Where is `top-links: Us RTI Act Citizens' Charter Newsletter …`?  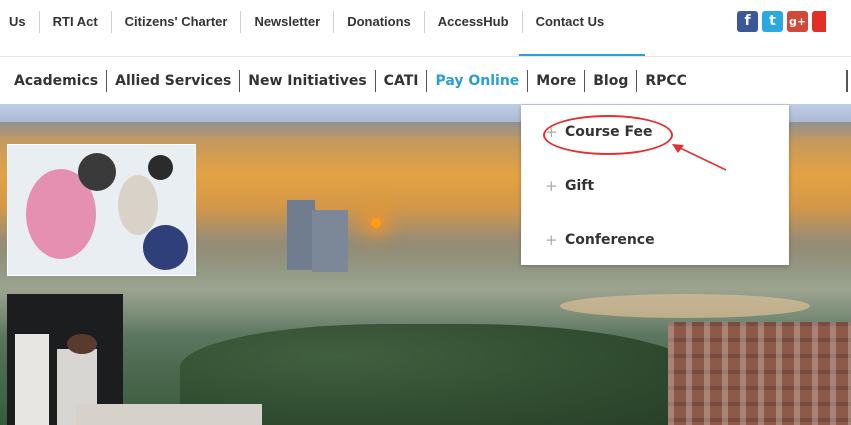 top-links: Us RTI Act Citizens' Charter Newsletter … is located at coordinates (308, 22).